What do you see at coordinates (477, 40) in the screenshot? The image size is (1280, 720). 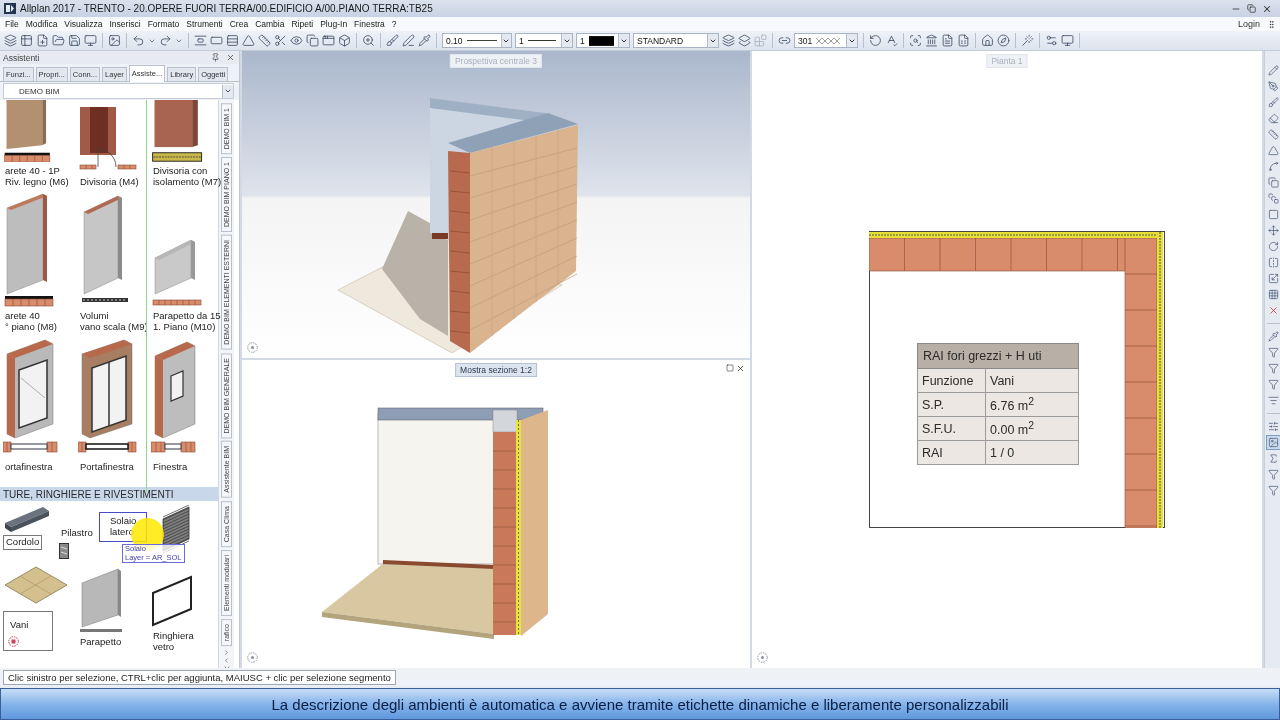 I see `pen-thickness-dropdown: 0.10` at bounding box center [477, 40].